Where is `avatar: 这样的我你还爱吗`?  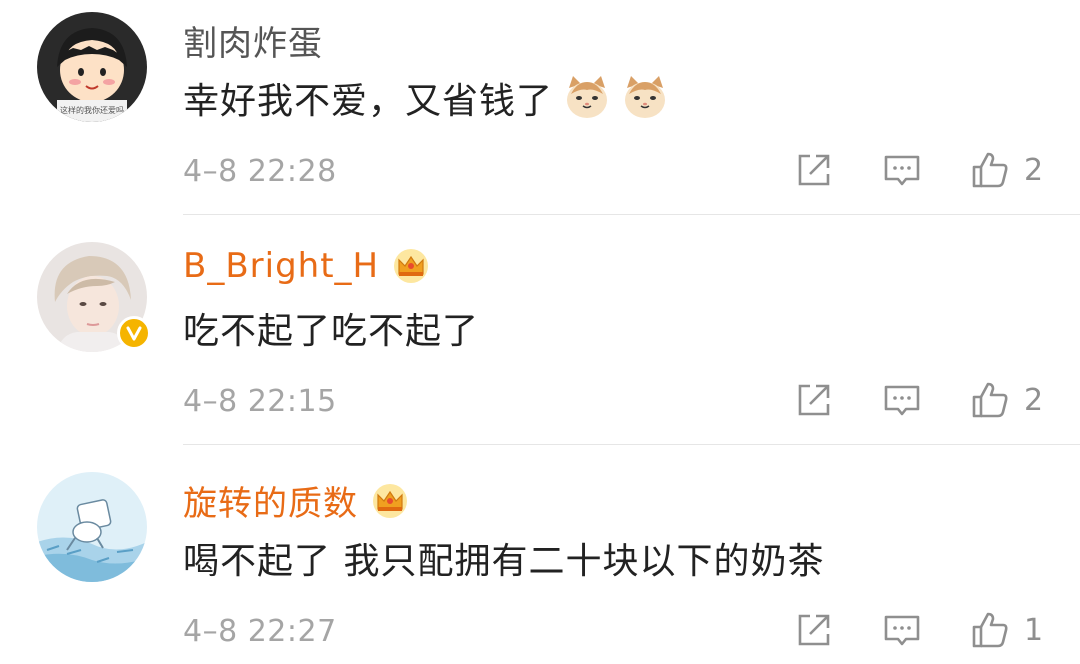
avatar: 这样的我你还爱吗 is located at coordinates (92, 67).